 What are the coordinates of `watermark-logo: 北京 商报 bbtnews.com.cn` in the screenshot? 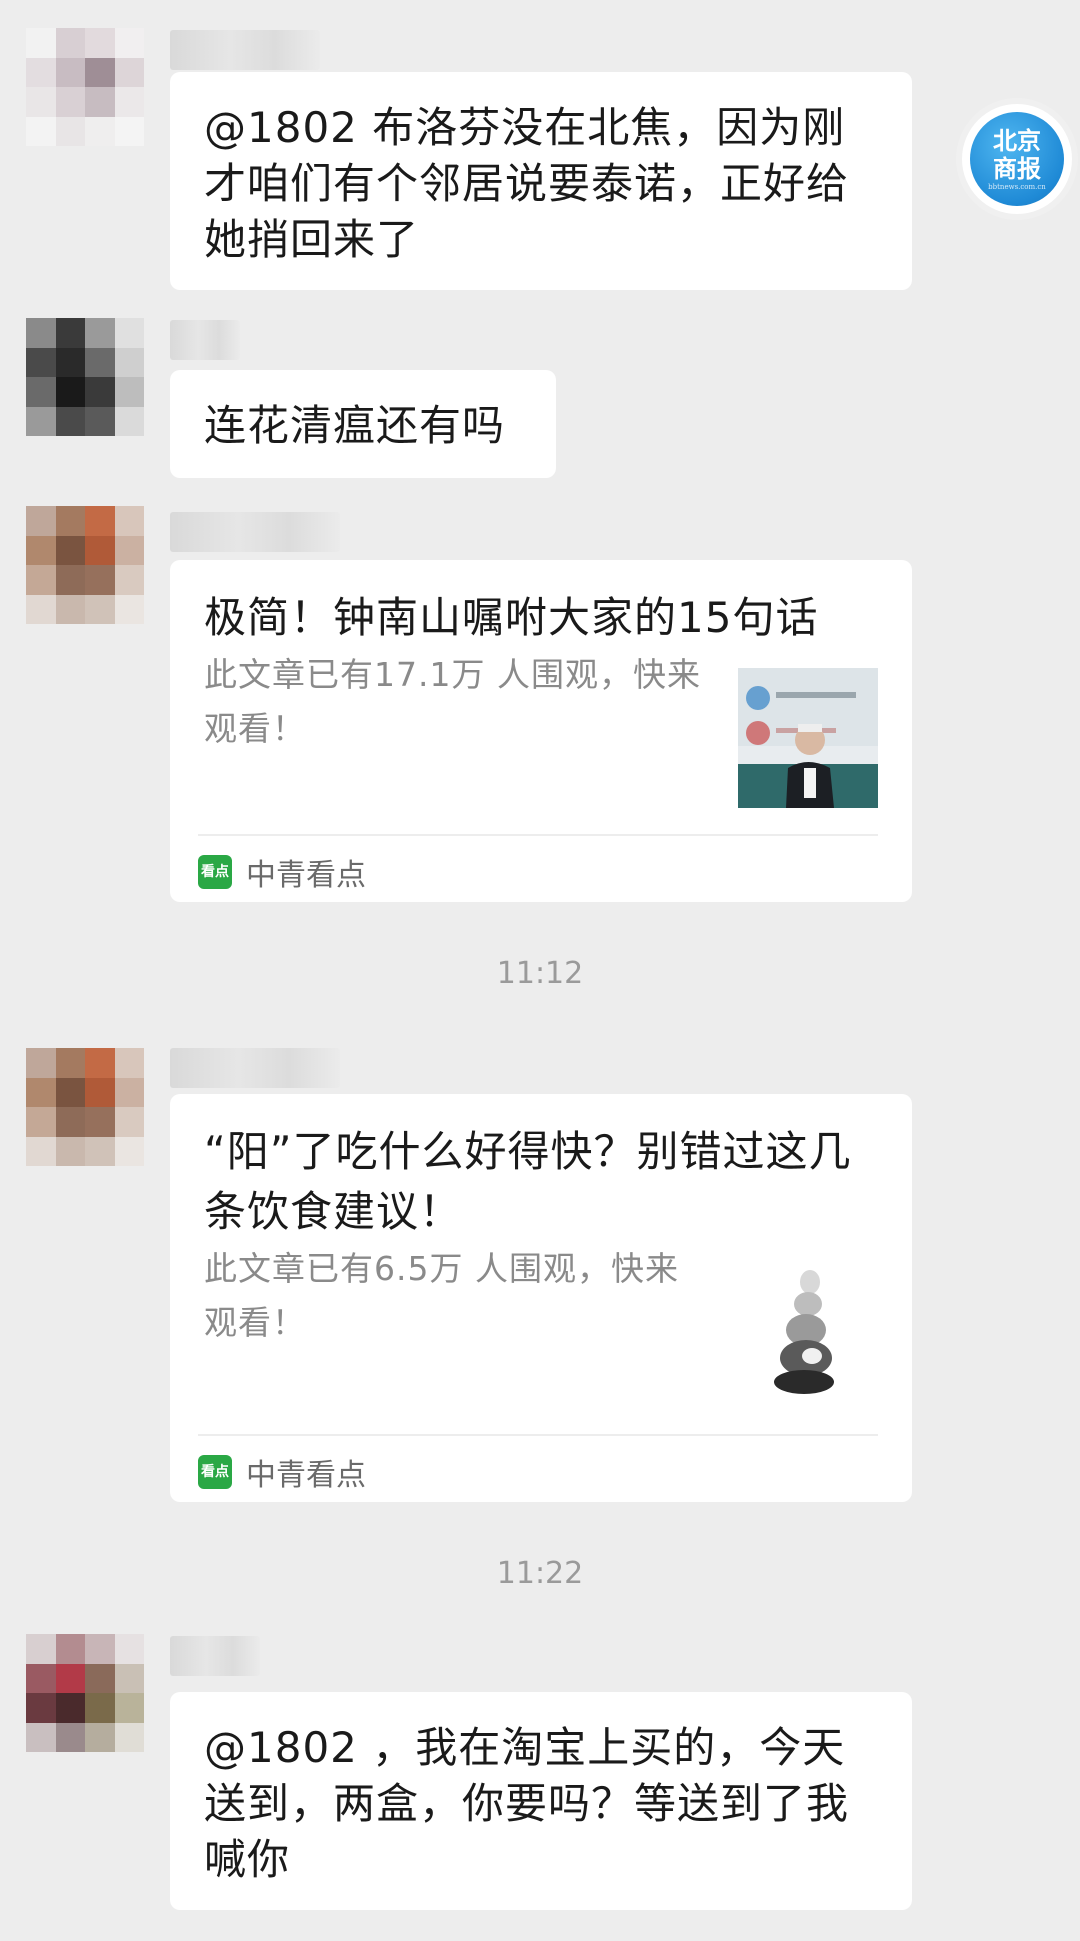 It's located at (1017, 159).